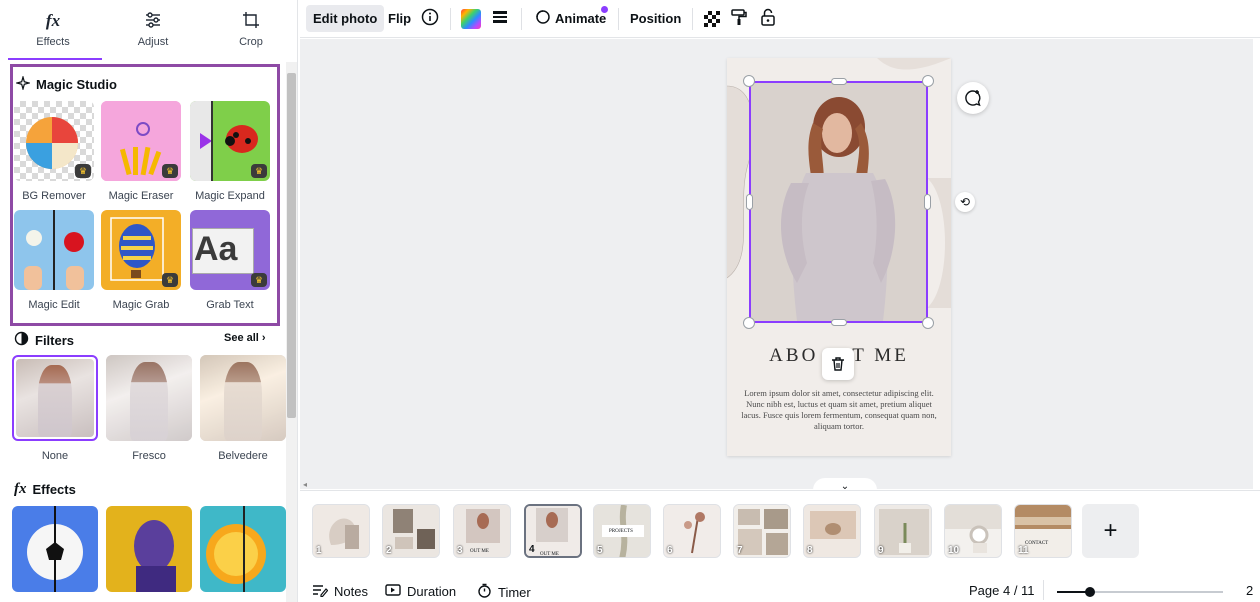 This screenshot has width=1260, height=602. Describe the element at coordinates (762, 531) in the screenshot. I see `page-thumbnail: 7` at that location.